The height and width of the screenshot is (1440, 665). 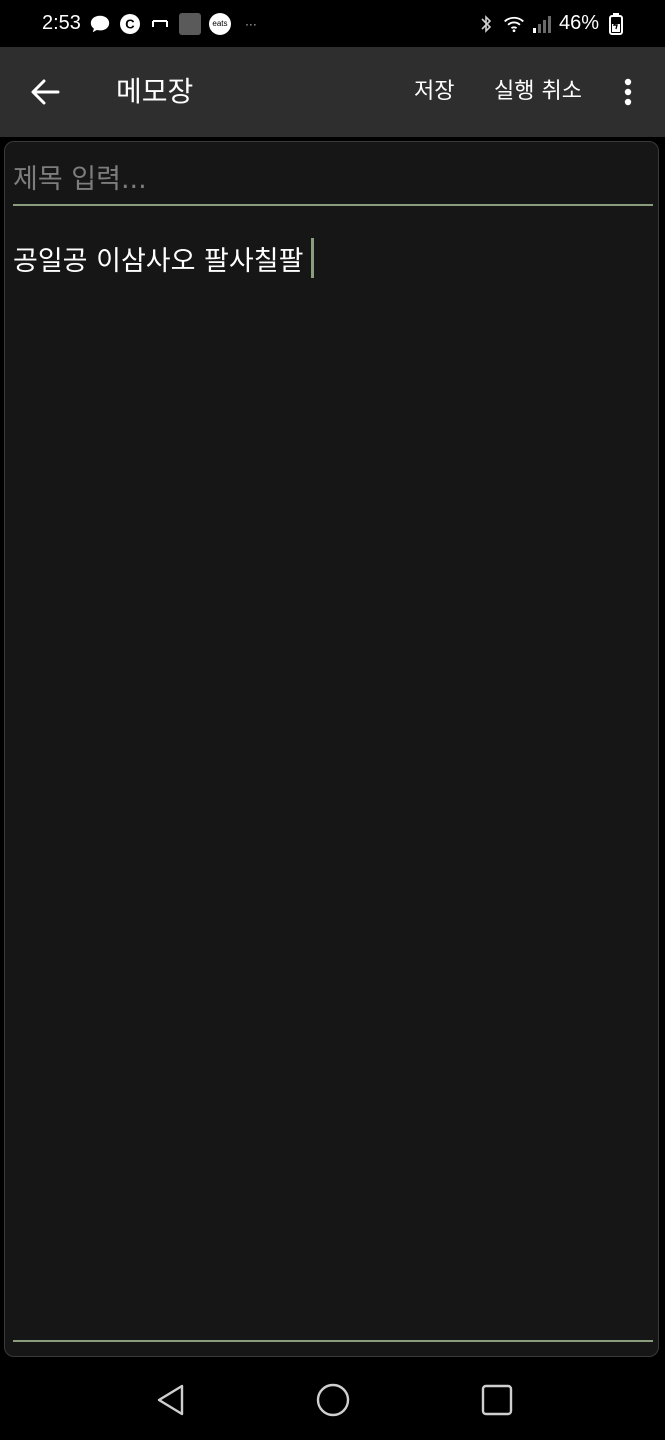 I want to click on more-notifications-indicator: ···, so click(x=250, y=23).